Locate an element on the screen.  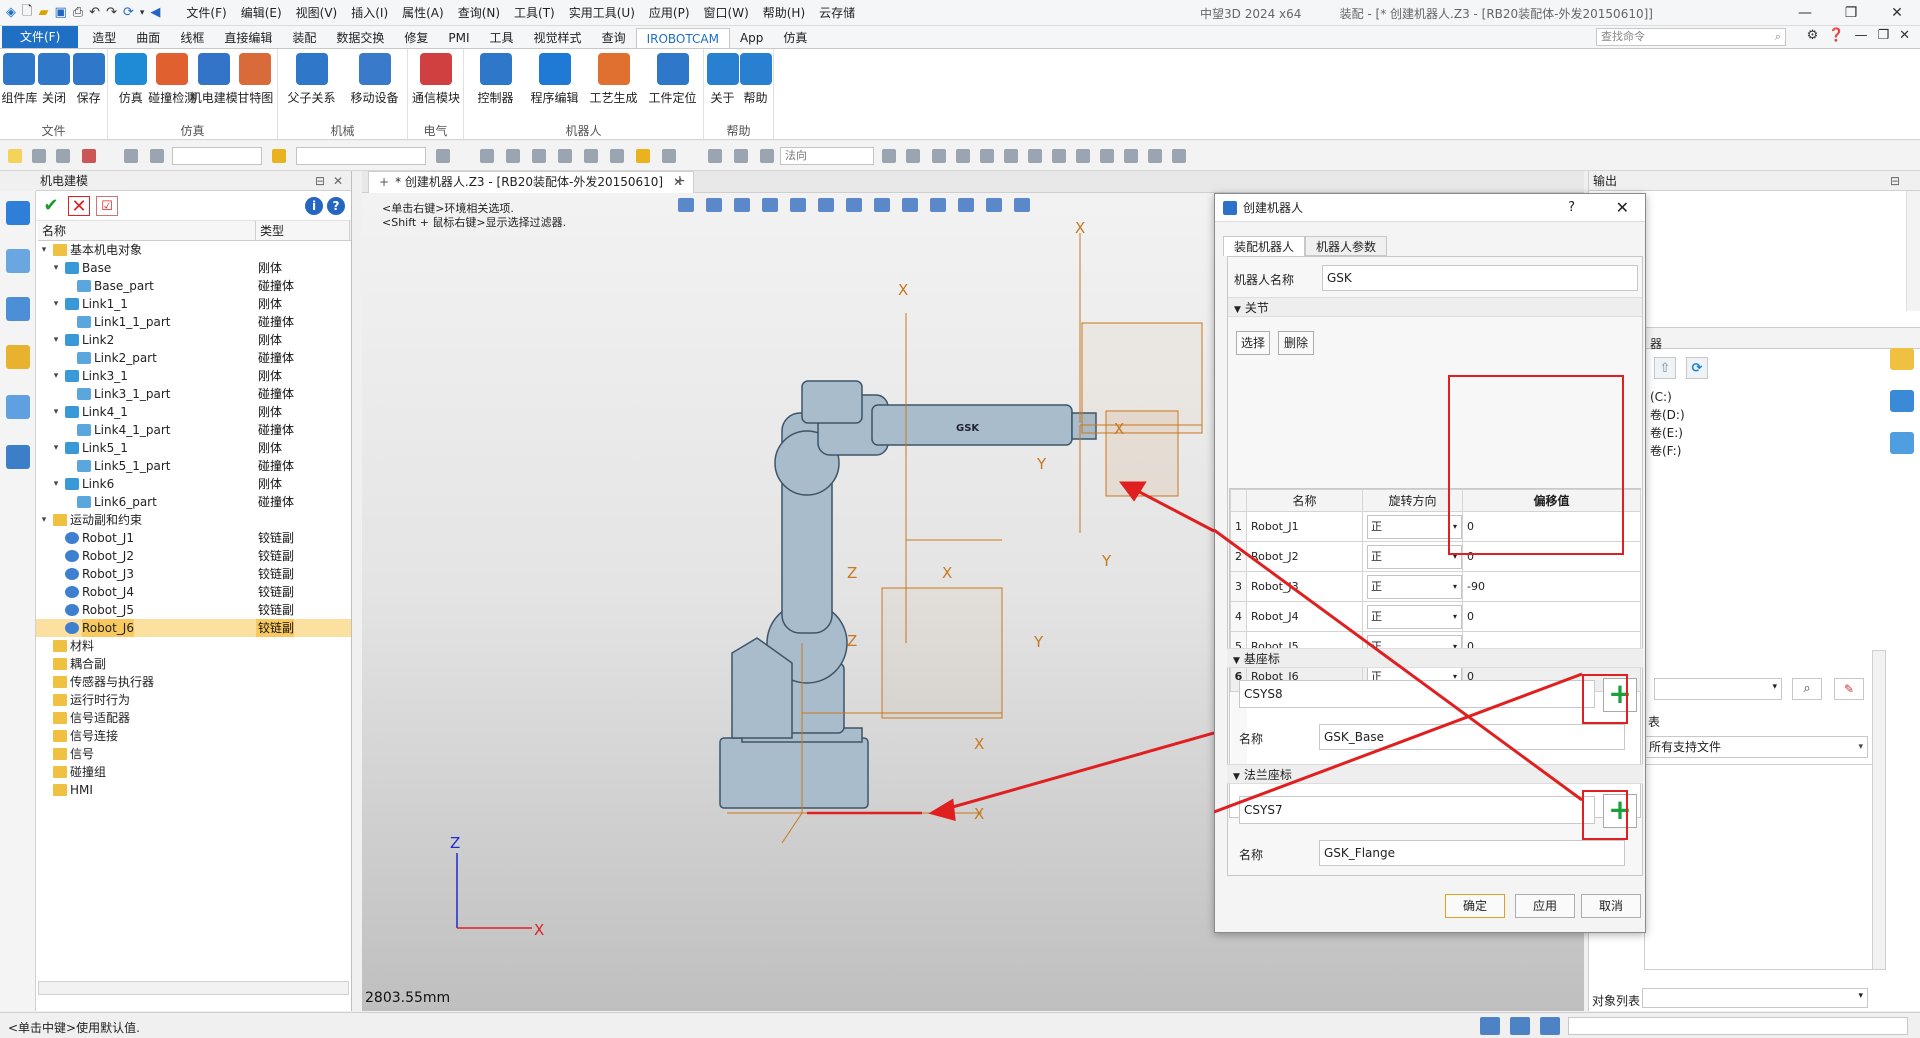
tree-row: Link2_part 碰撞体 is located at coordinates (193, 358).